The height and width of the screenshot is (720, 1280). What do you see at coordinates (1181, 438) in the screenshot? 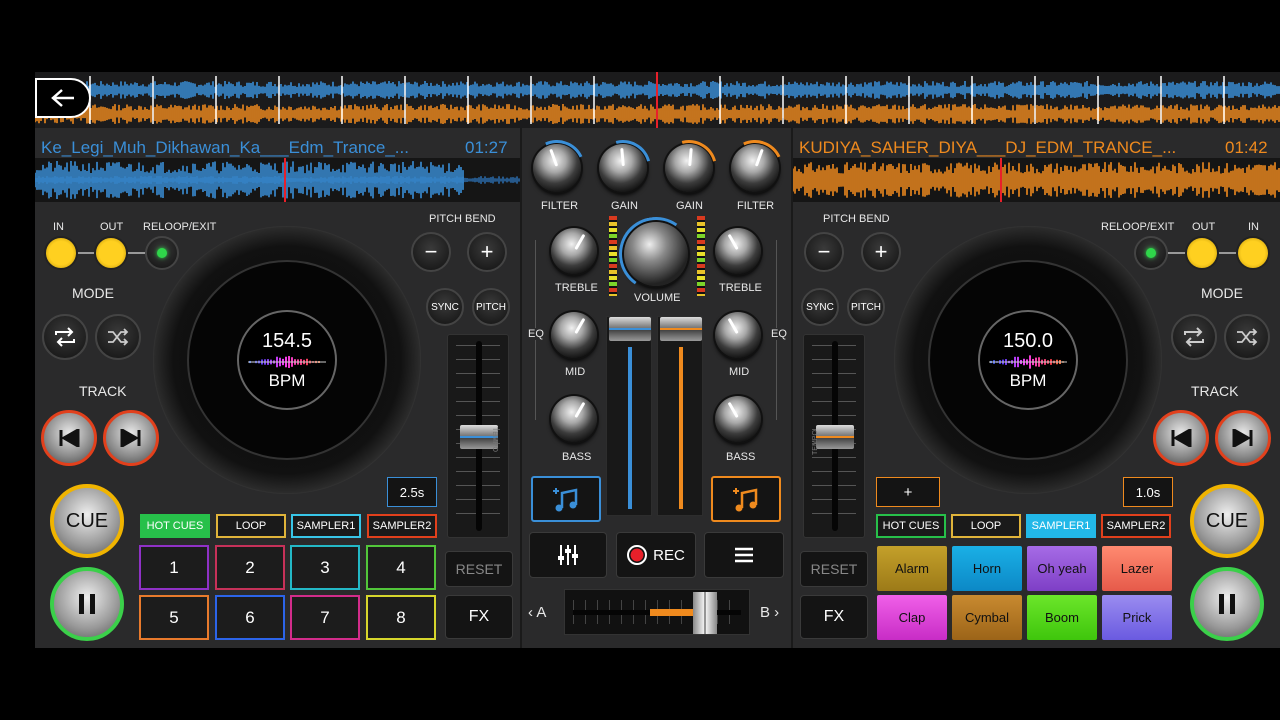
I see `prev-track-button-right` at bounding box center [1181, 438].